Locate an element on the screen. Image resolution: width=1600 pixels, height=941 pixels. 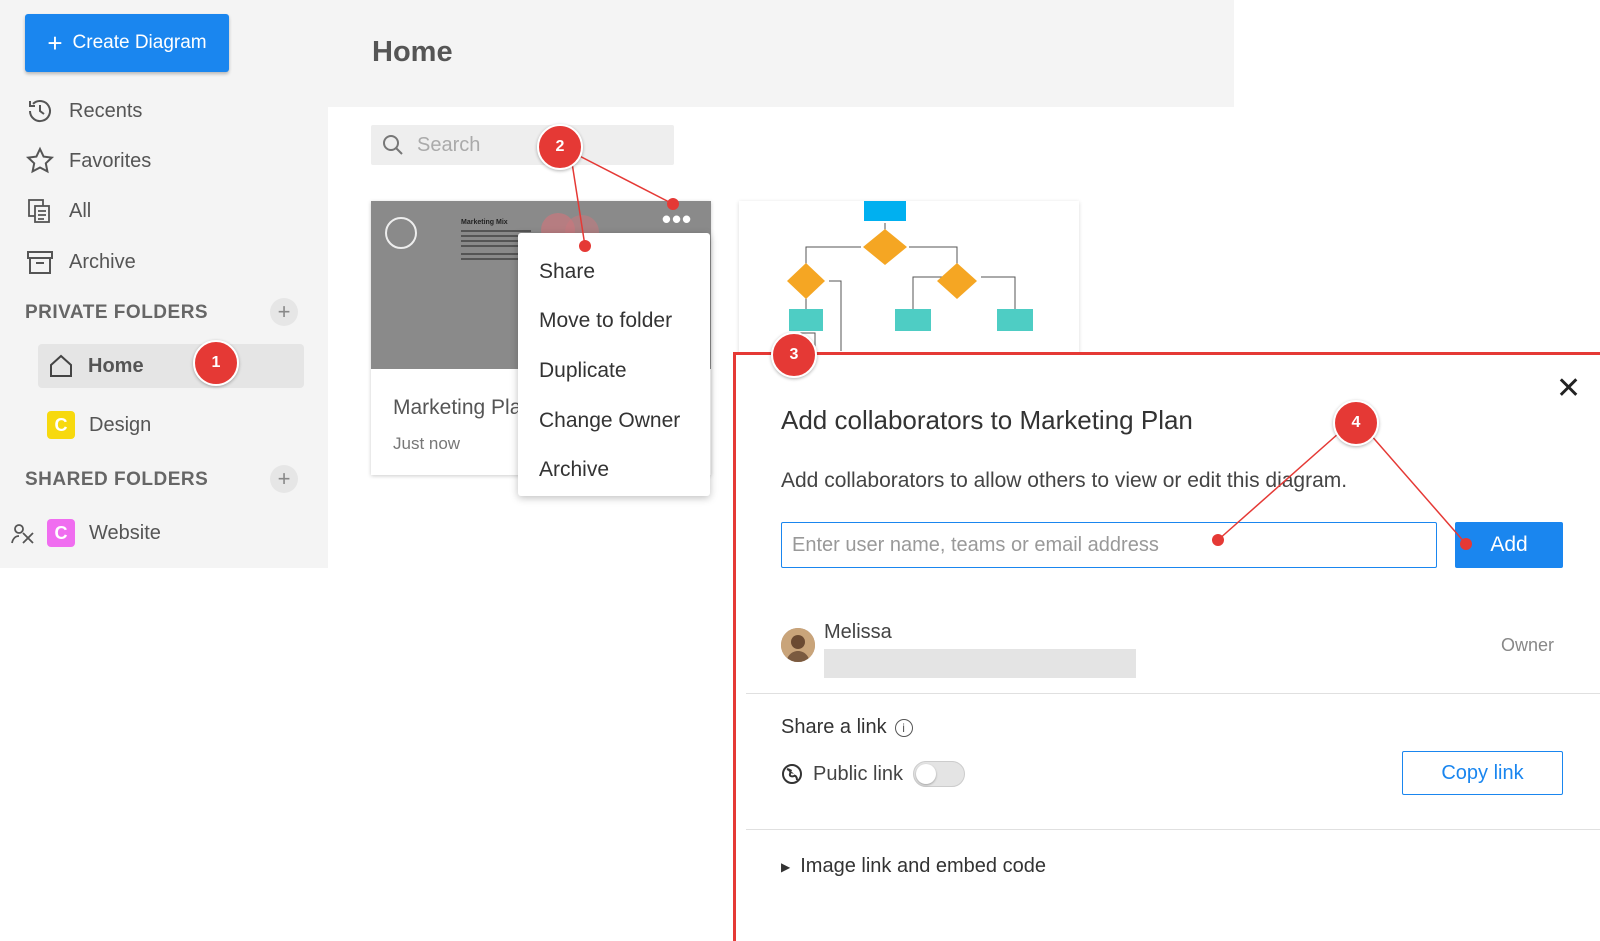
card-title: Marketing Plan is located at coordinates (458, 407).